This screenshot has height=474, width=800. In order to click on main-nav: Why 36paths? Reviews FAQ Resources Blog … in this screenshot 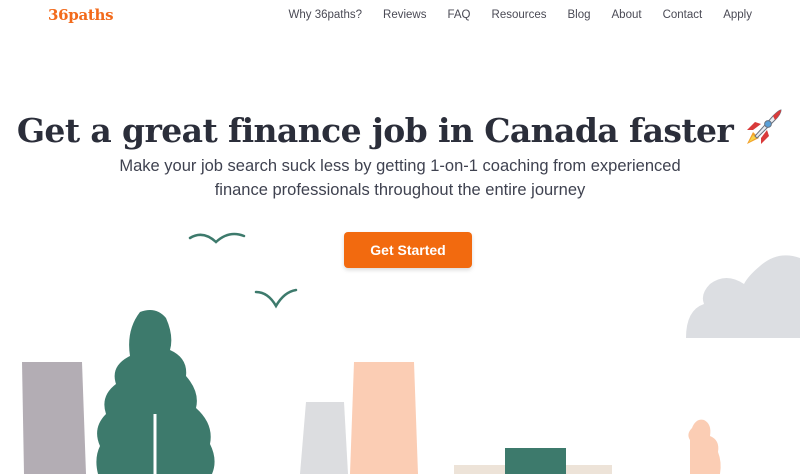, I will do `click(510, 15)`.